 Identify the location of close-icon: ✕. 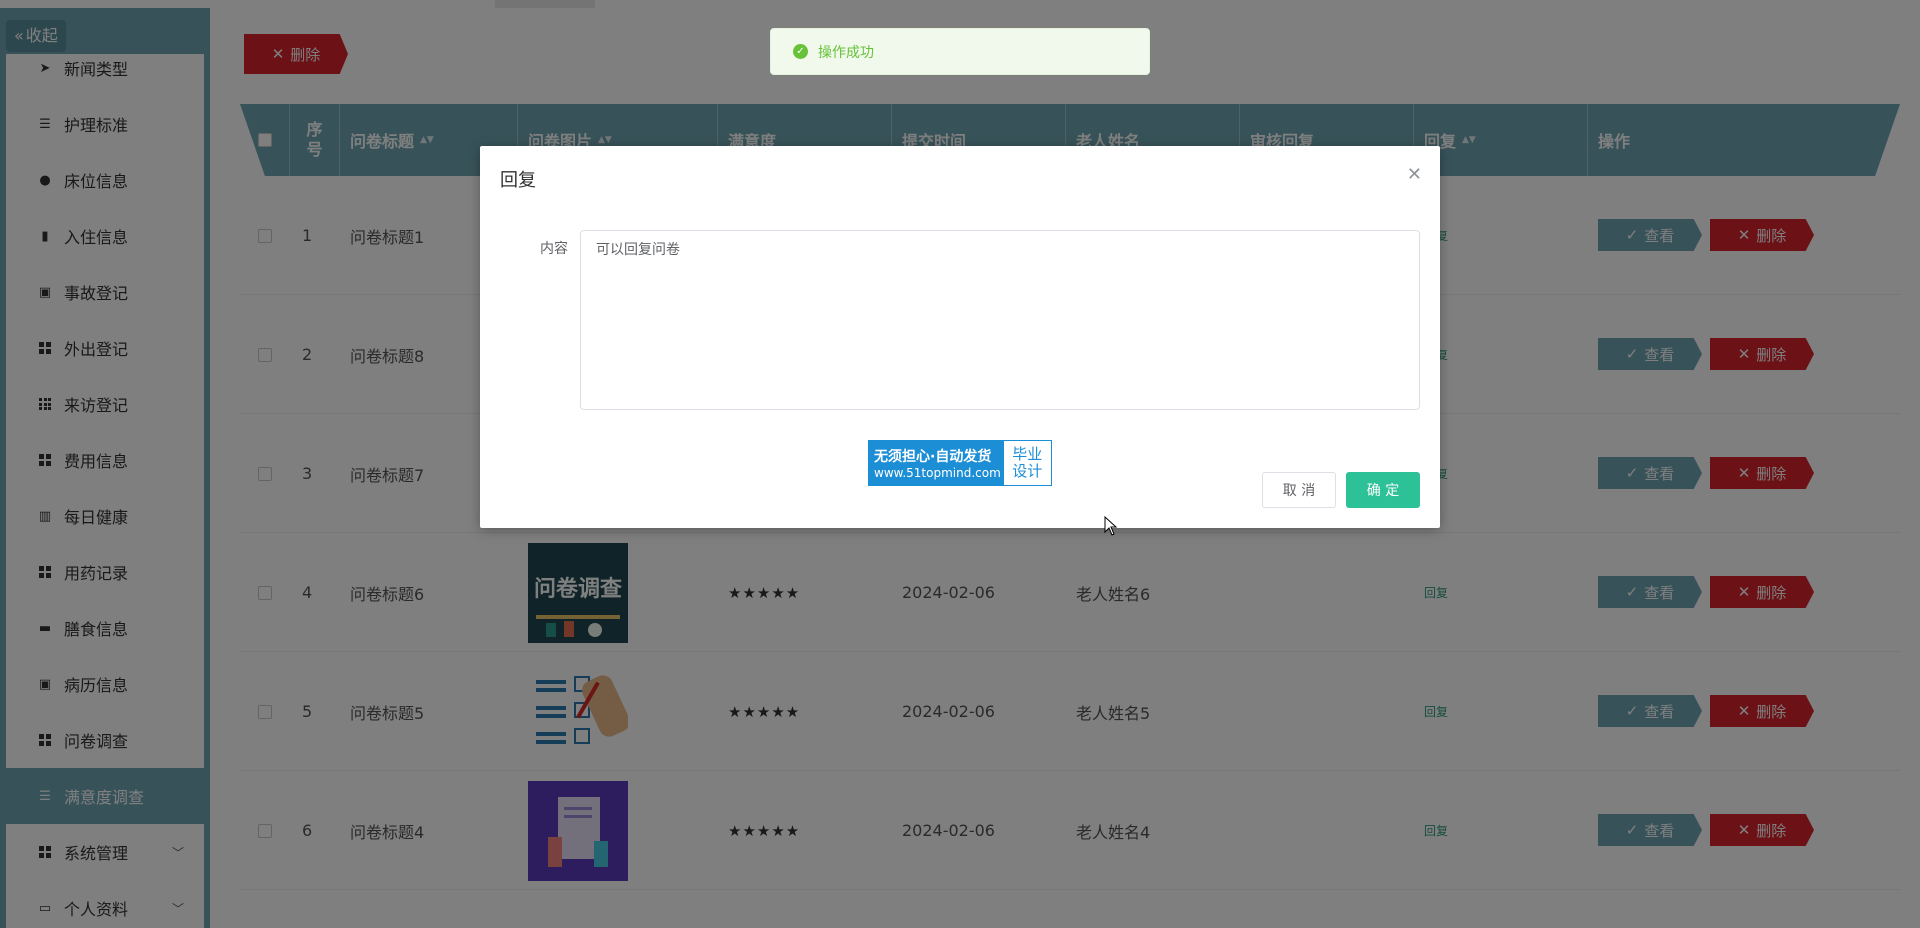
(1414, 174).